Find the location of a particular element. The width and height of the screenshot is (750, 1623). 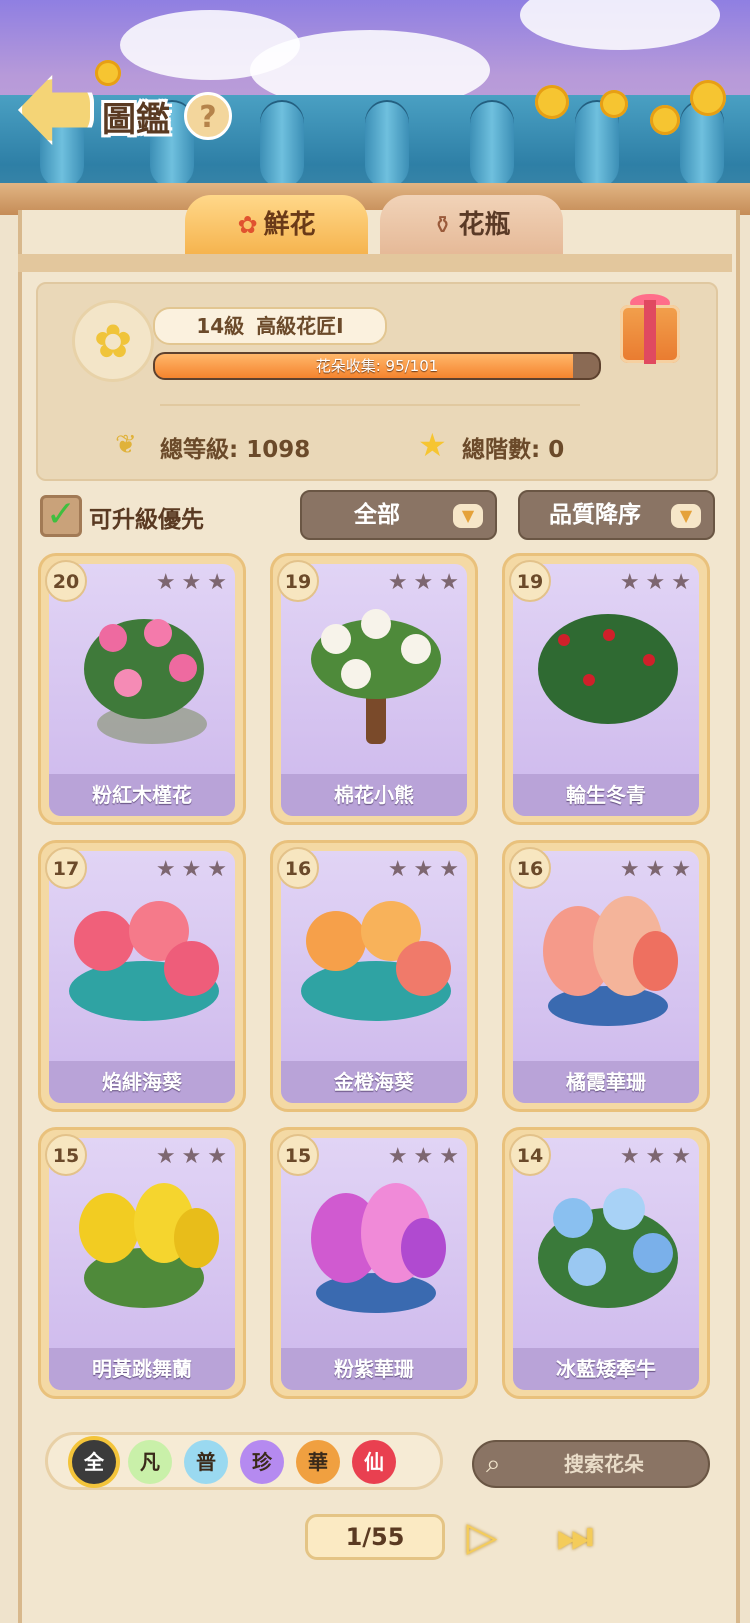

flower-card: 15 ★★★ 明黃跳舞蘭 is located at coordinates (142, 1263).